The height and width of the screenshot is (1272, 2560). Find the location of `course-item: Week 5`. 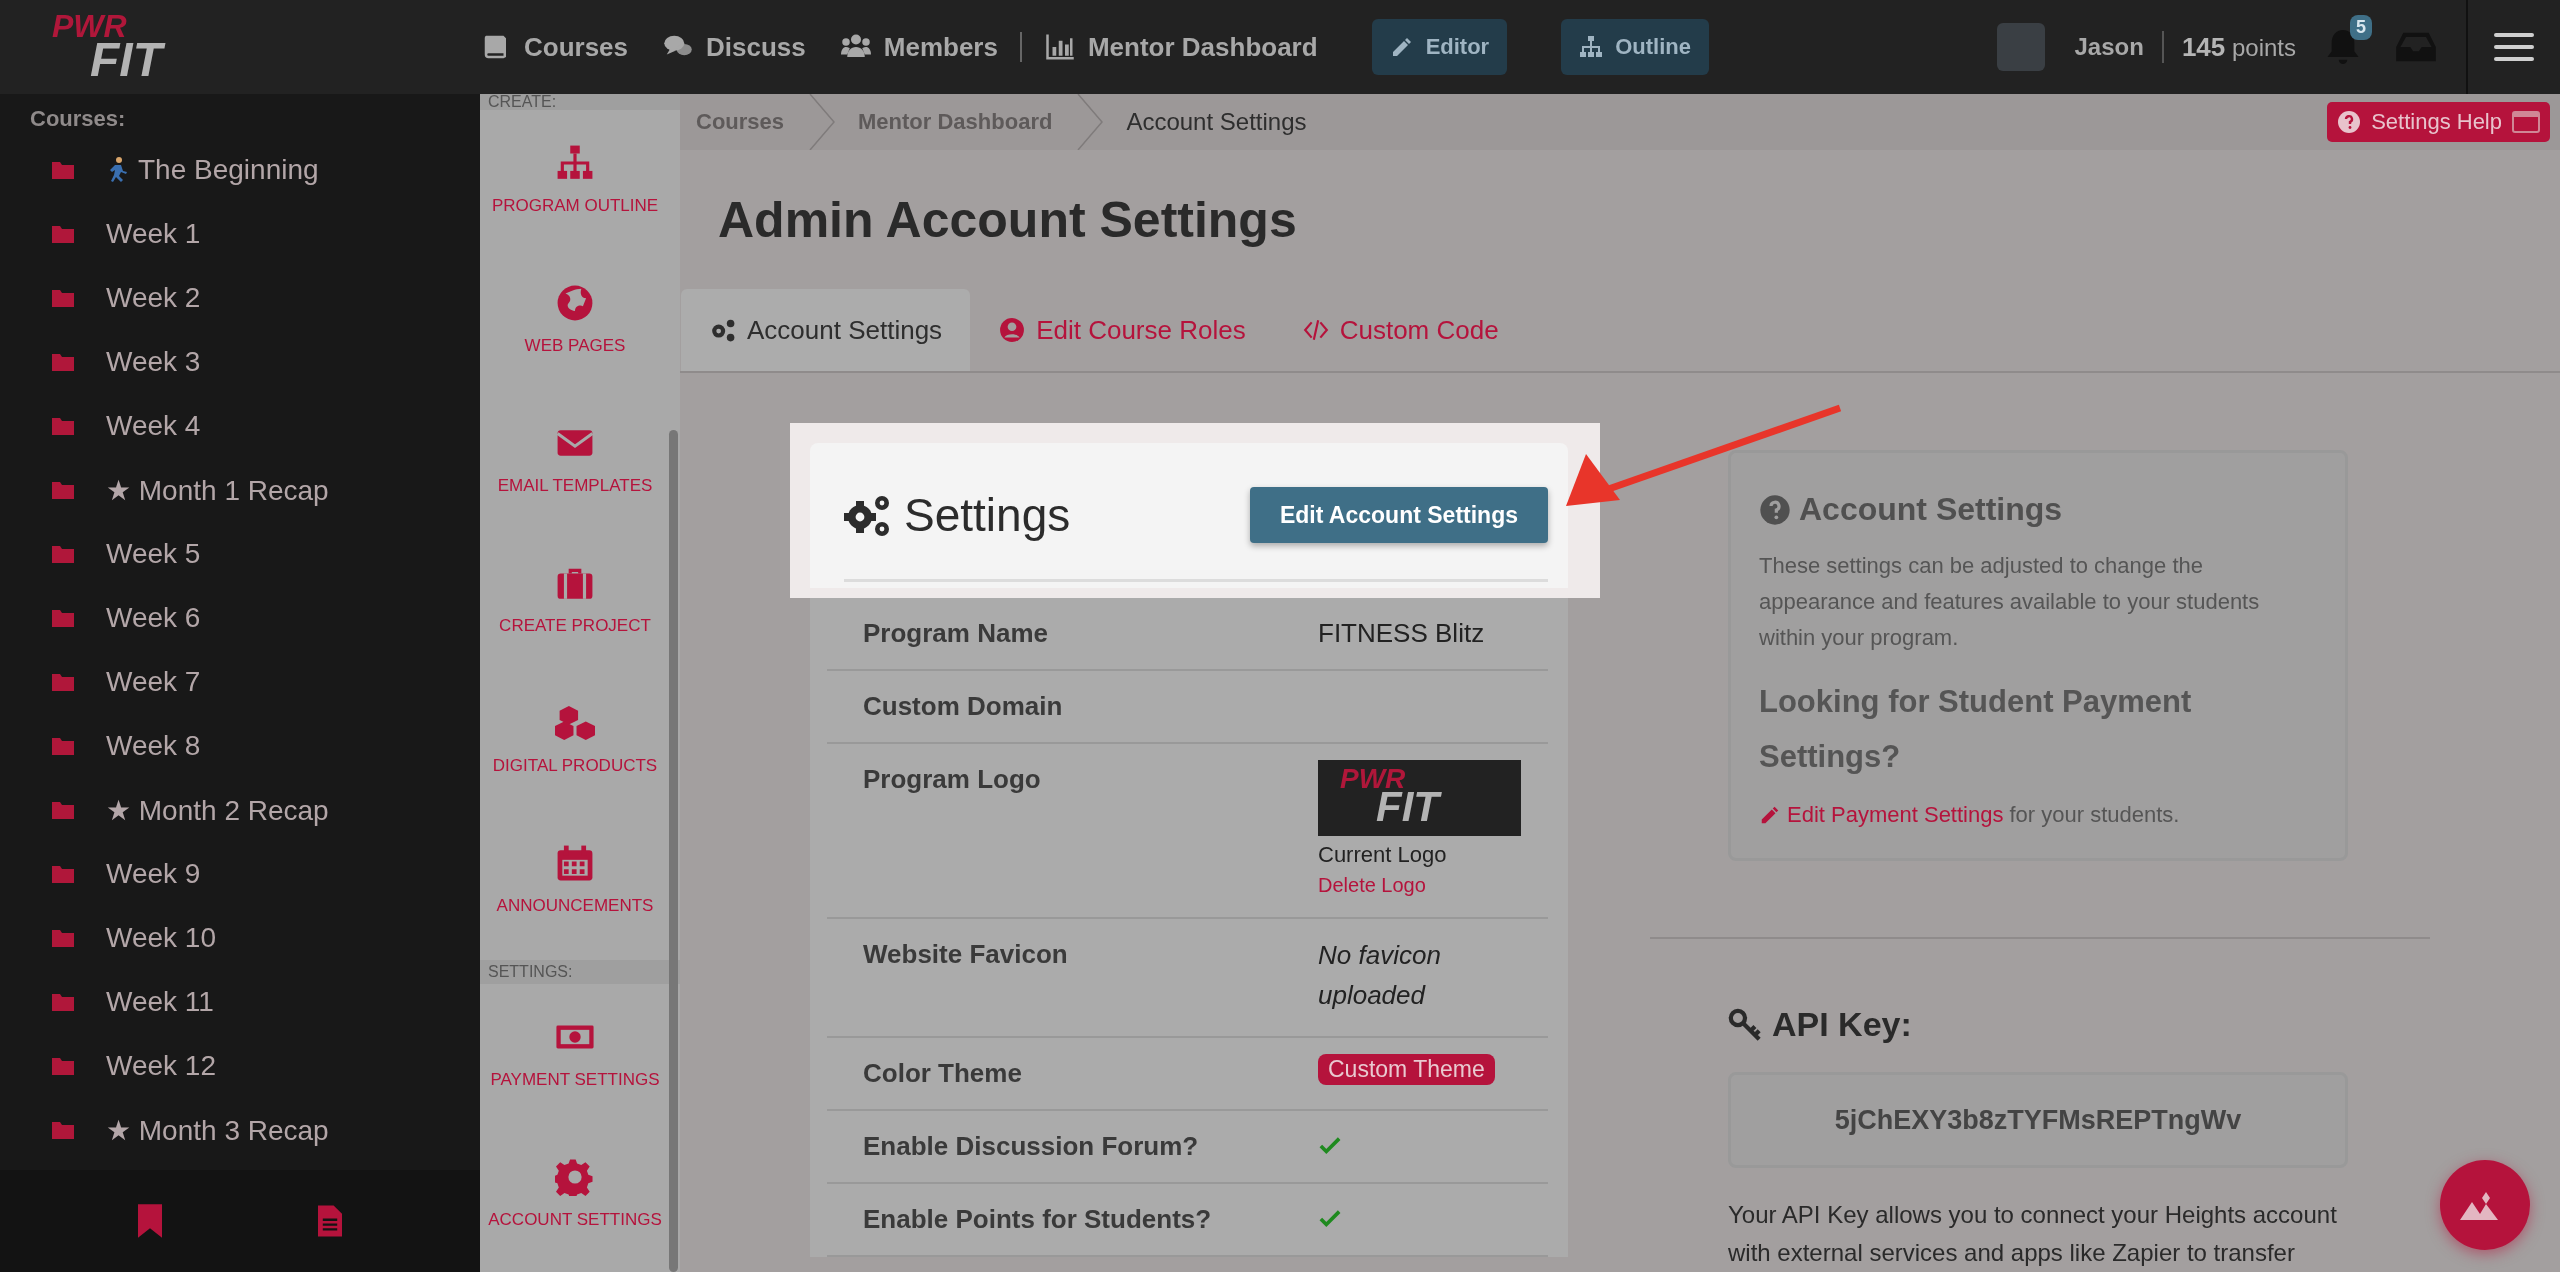

course-item: Week 5 is located at coordinates (153, 554).